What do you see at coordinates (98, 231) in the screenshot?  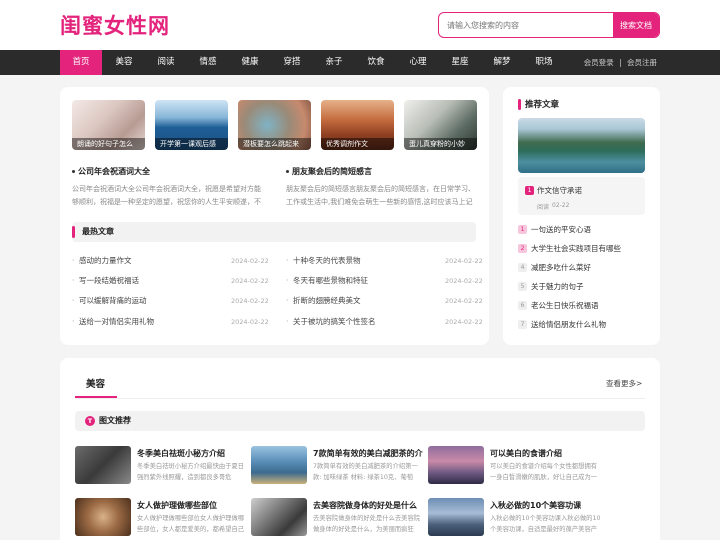 I see `hot-articles-title: 最热文章` at bounding box center [98, 231].